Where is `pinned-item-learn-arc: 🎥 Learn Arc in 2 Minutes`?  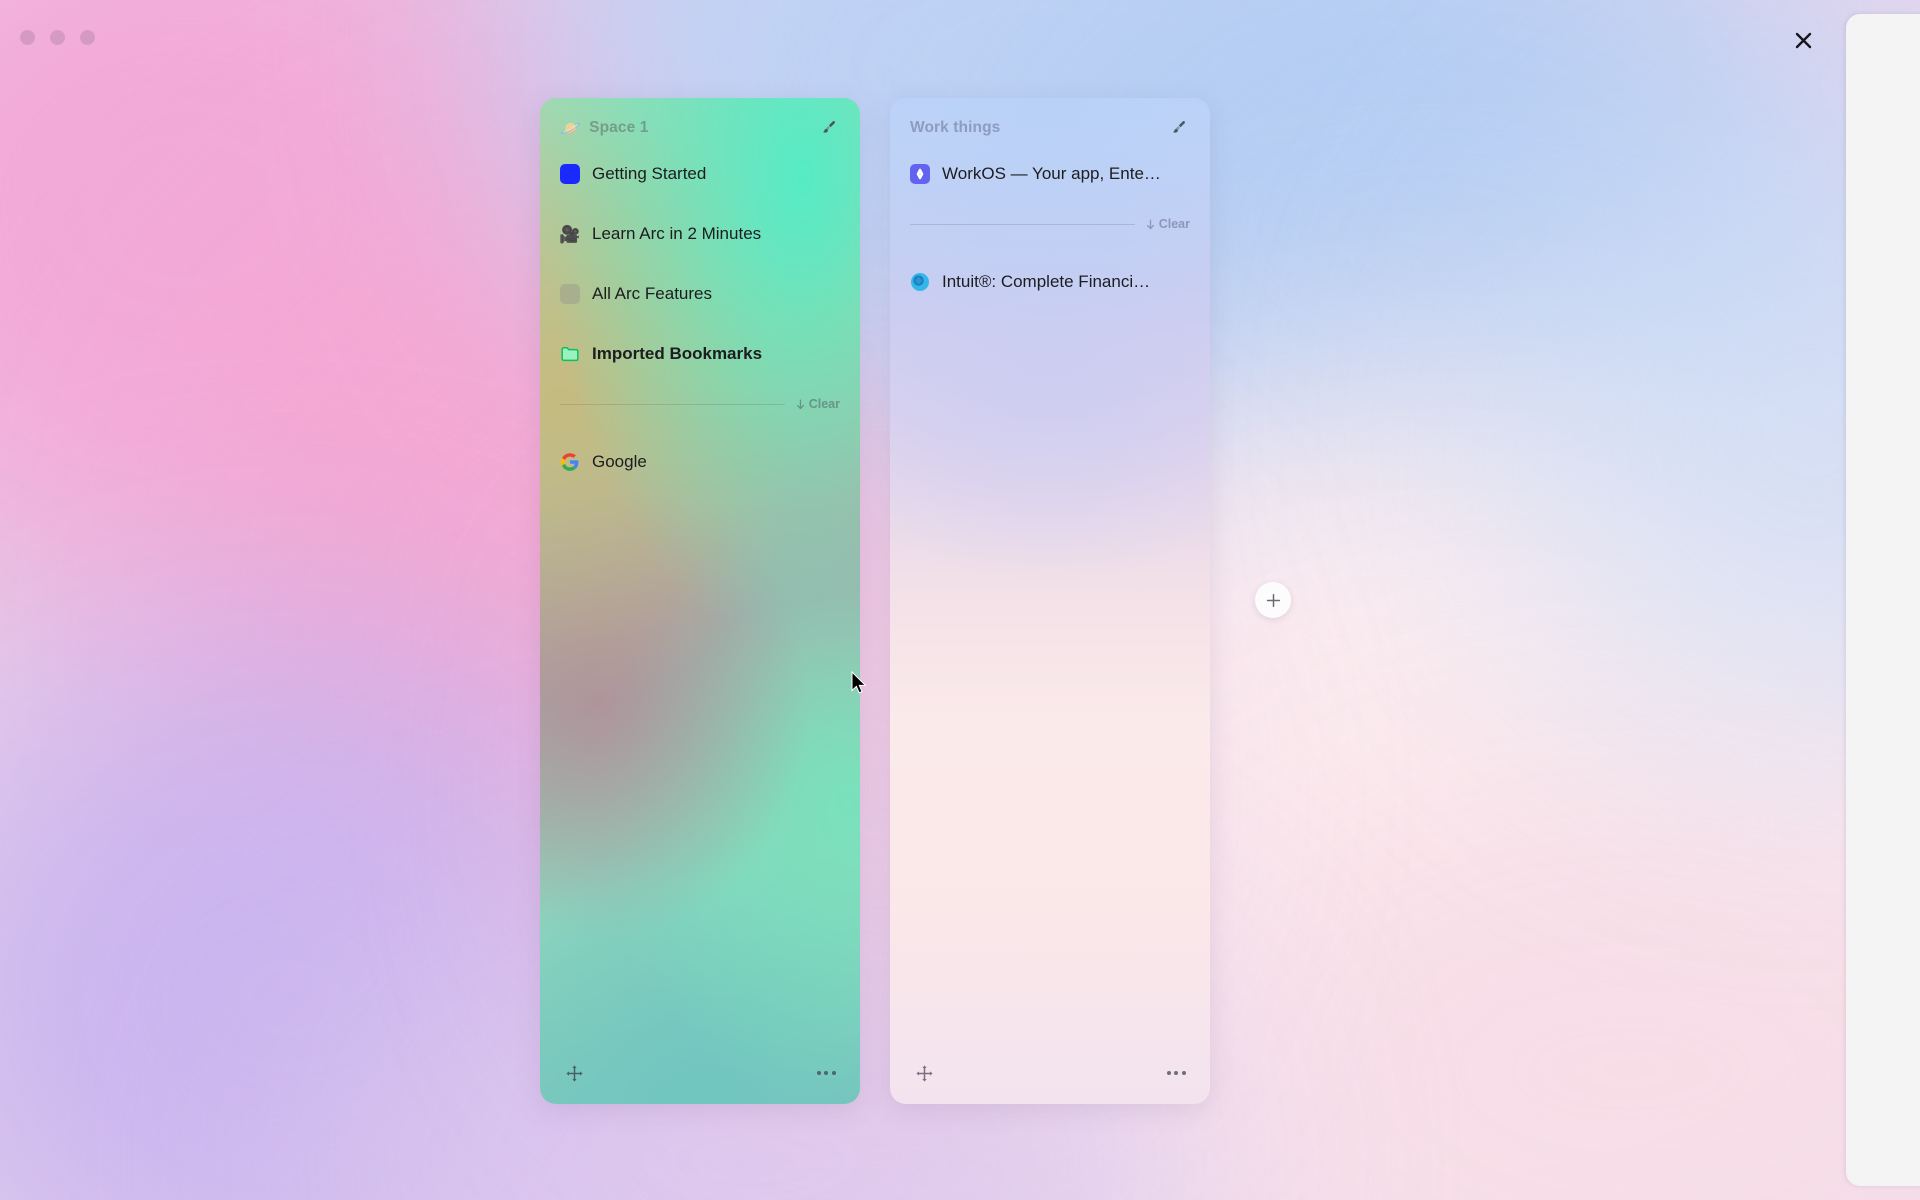
pinned-item-learn-arc: 🎥 Learn Arc in 2 Minutes is located at coordinates (700, 234).